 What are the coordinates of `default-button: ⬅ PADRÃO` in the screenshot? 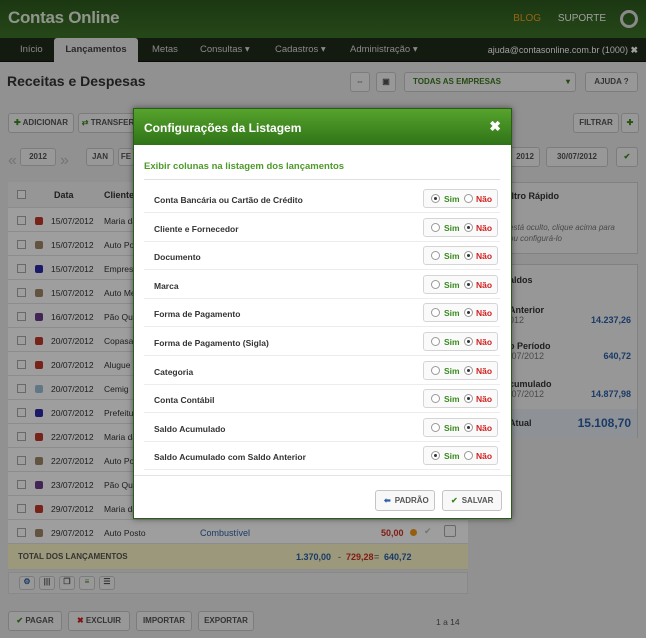 It's located at (405, 500).